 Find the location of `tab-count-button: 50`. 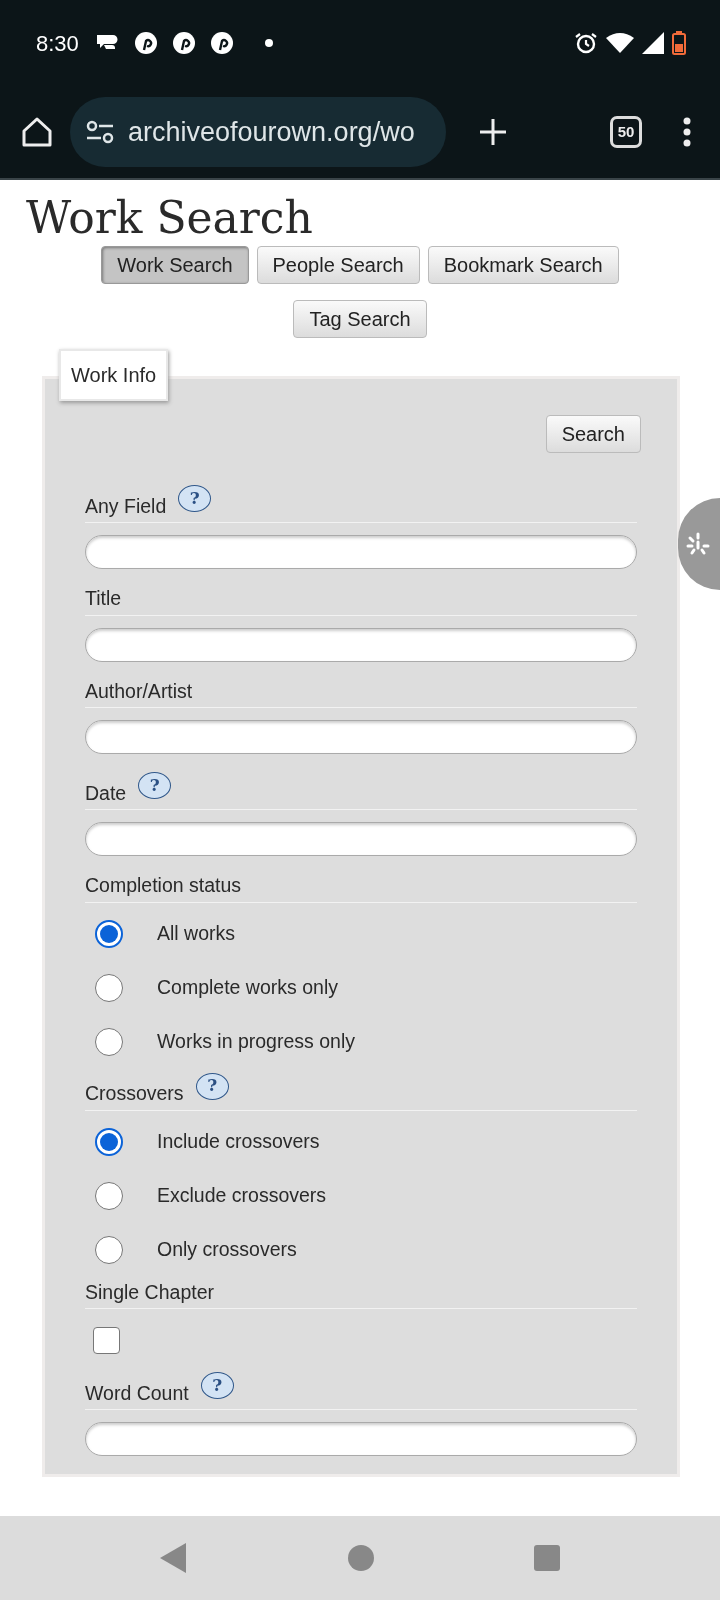

tab-count-button: 50 is located at coordinates (626, 132).